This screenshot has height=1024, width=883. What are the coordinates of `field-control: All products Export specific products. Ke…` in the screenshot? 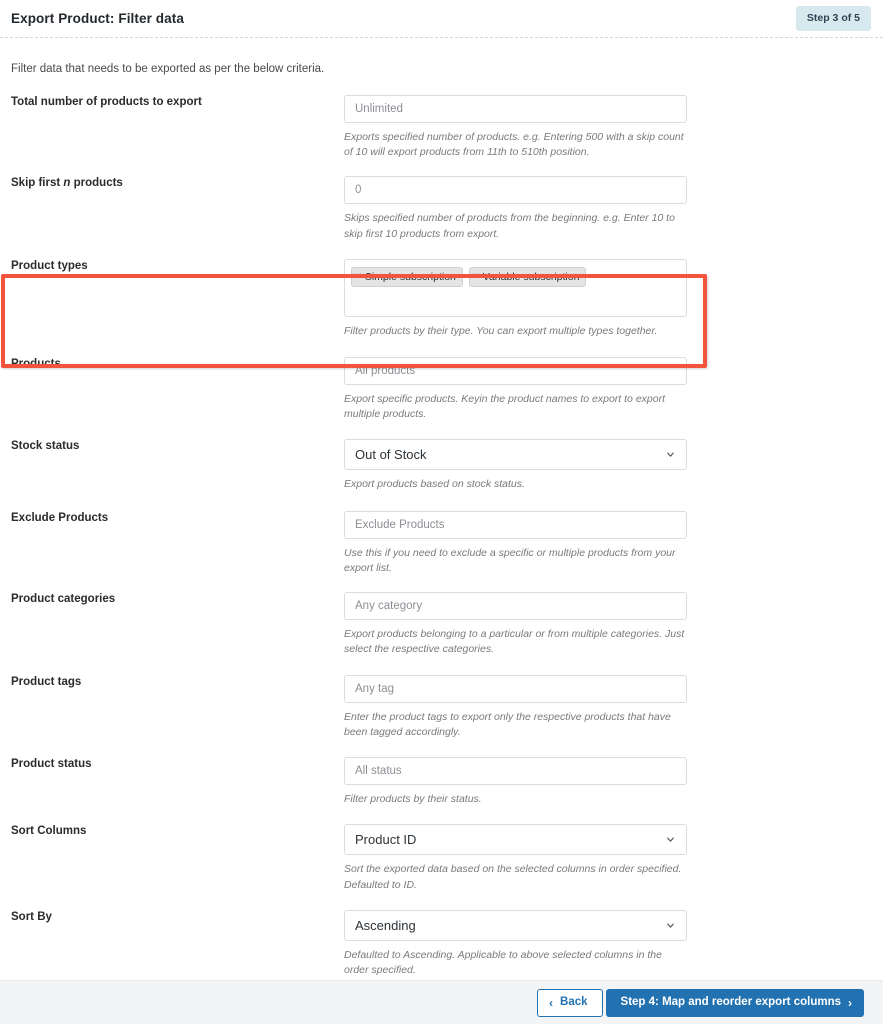 It's located at (516, 389).